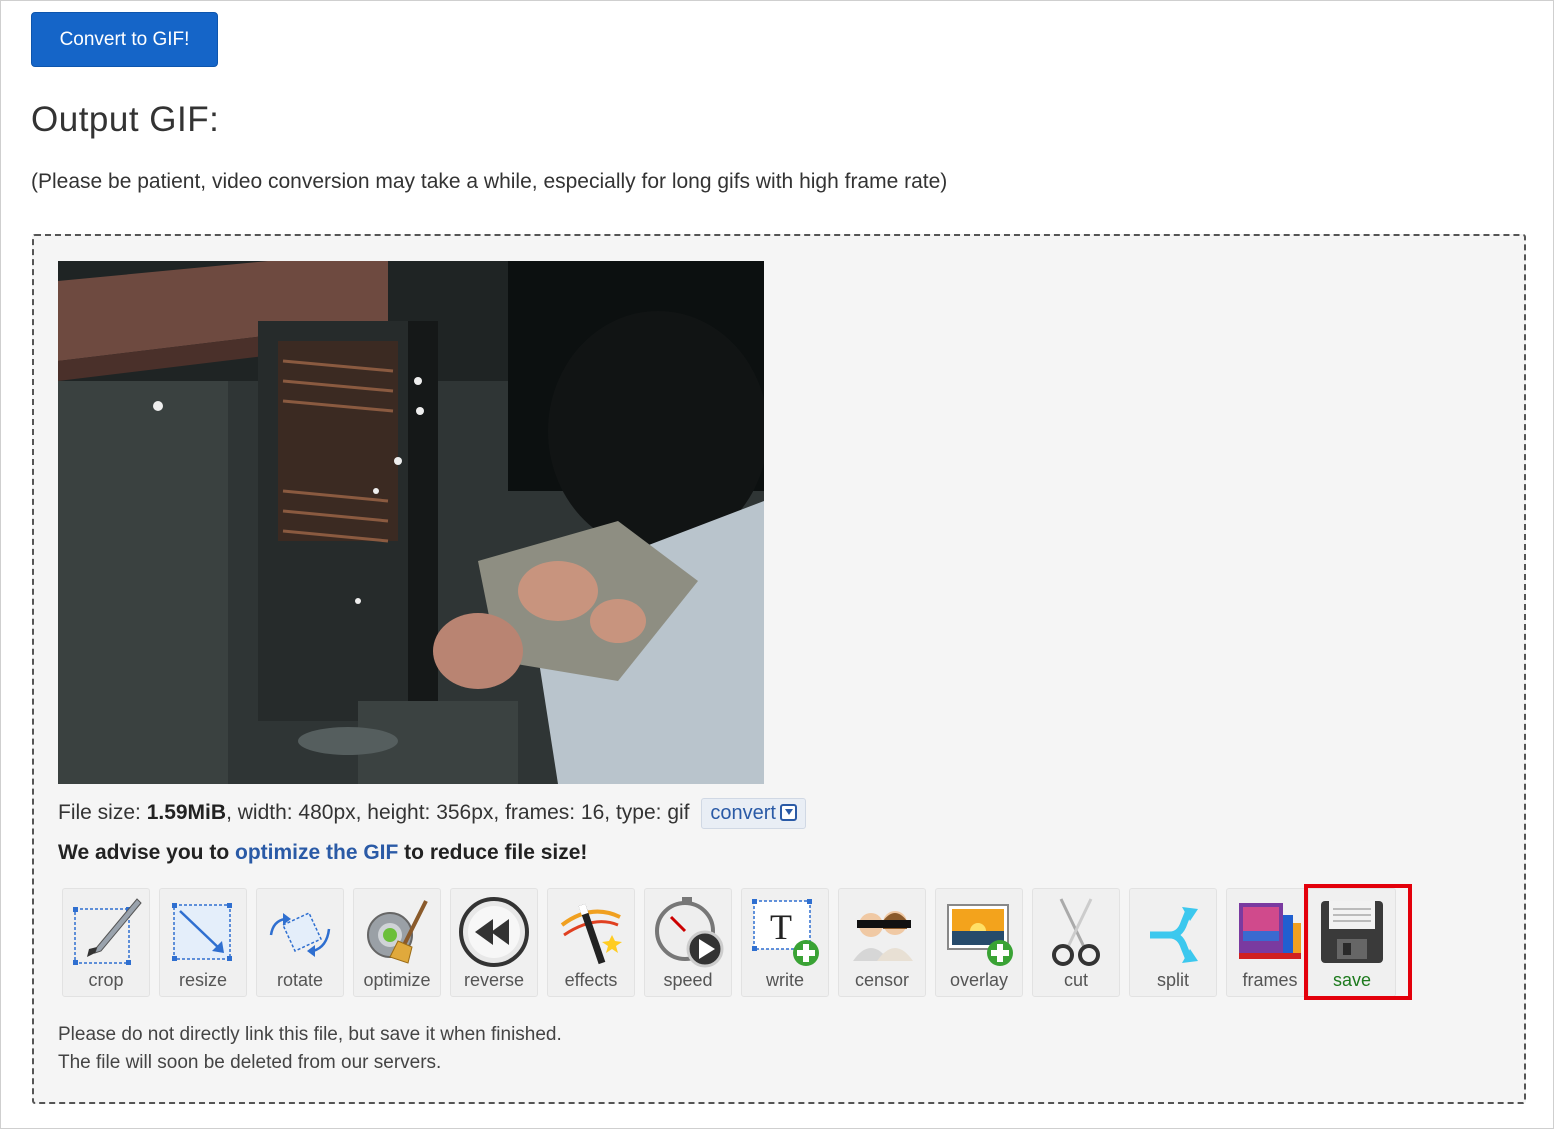 The image size is (1554, 1129). Describe the element at coordinates (784, 980) in the screenshot. I see `tool-label: write` at that location.